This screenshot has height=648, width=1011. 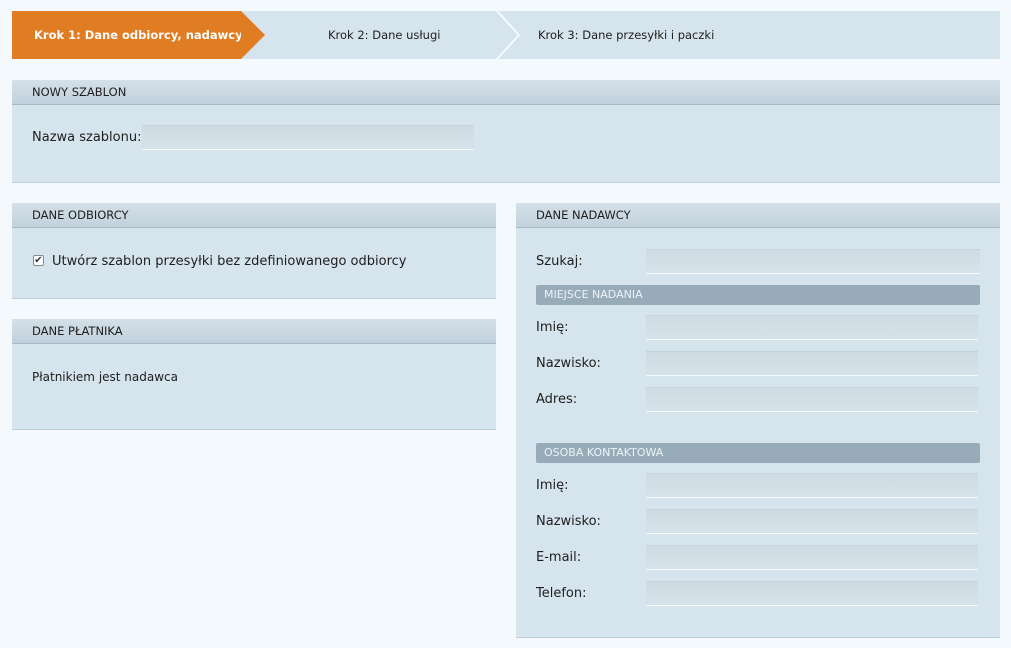 I want to click on step-2-tab: Krok 2: Dane usługi, so click(x=384, y=35).